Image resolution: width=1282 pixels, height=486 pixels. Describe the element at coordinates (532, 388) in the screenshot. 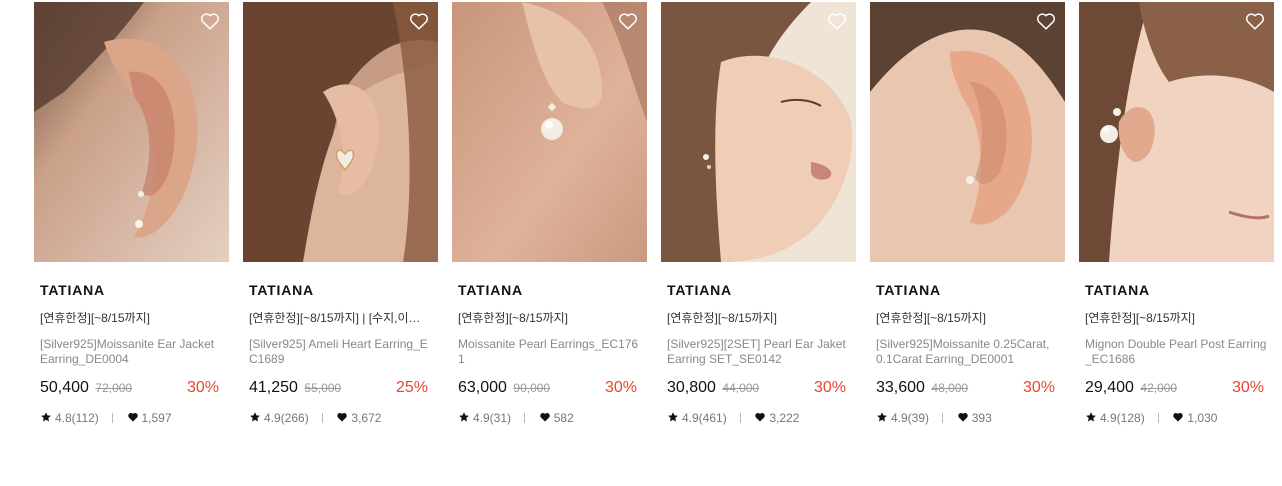

I see `original-price: 90,000` at that location.